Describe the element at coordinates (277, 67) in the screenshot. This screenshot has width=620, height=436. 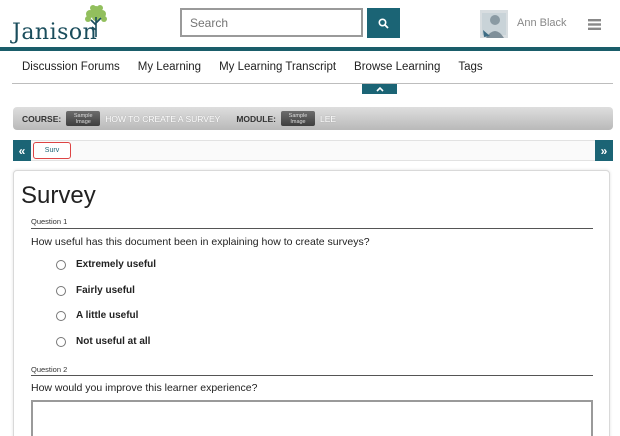
I see `nav-my-learning-transcript: My Learning Transcript` at that location.